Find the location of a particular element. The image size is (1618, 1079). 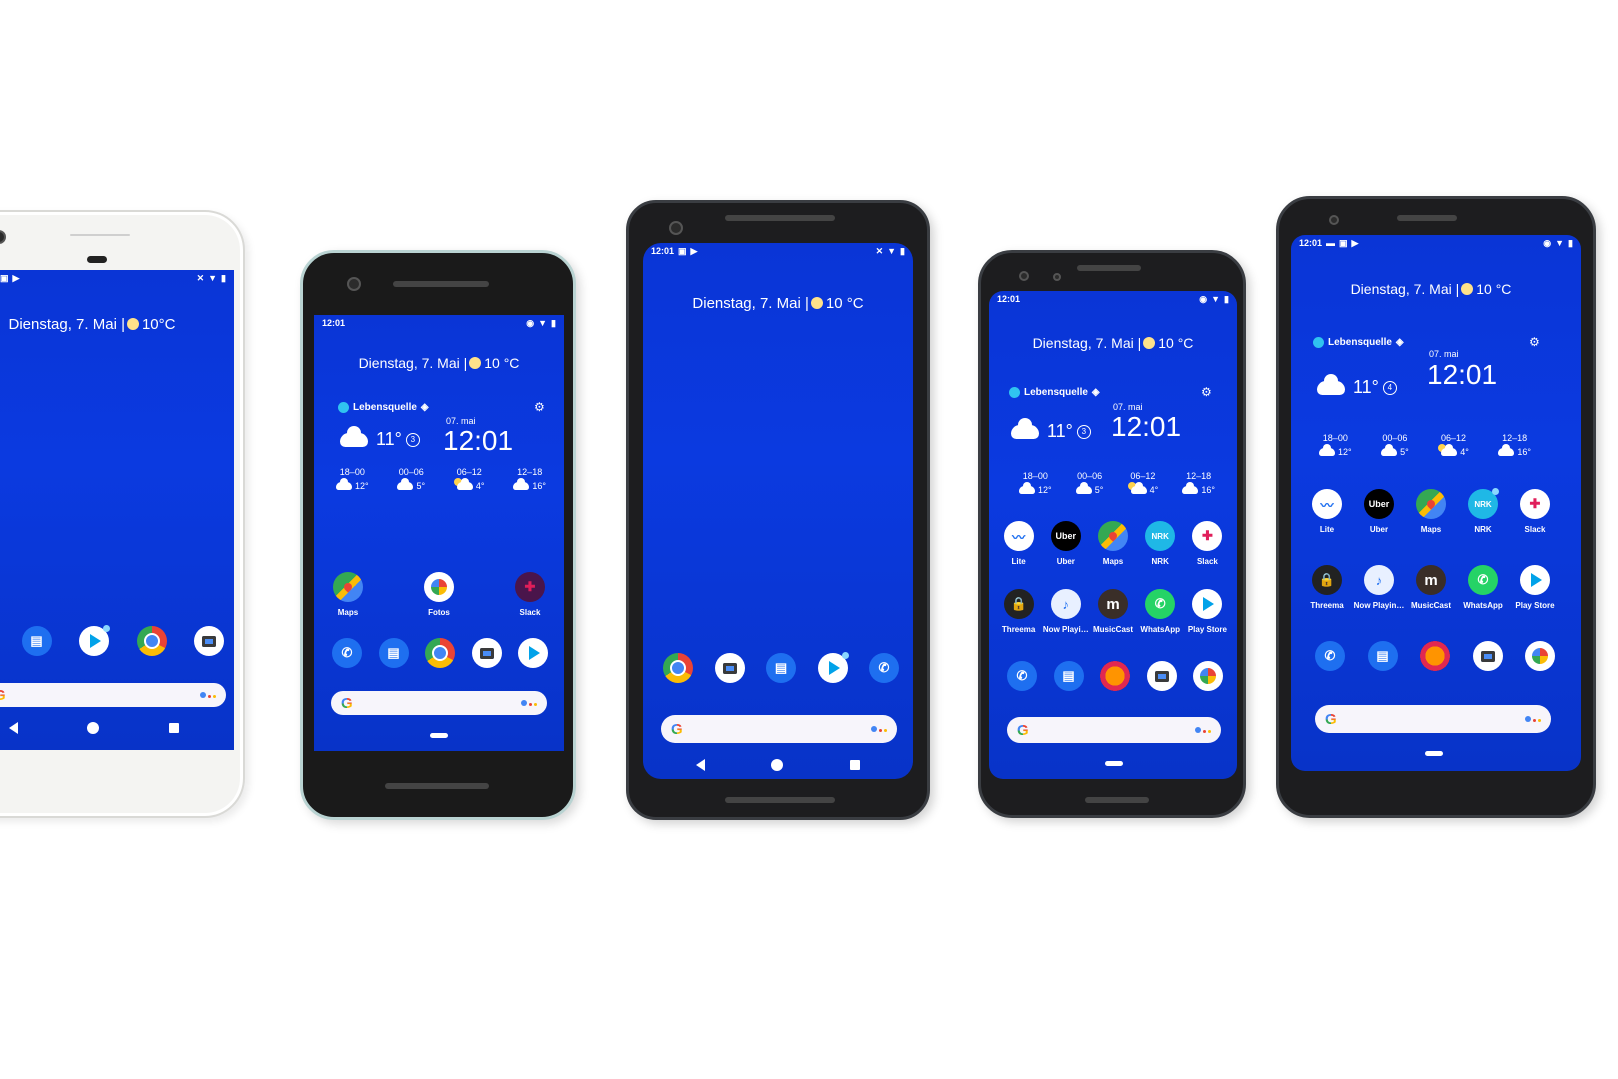

cloud-icon is located at coordinates (354, 436).